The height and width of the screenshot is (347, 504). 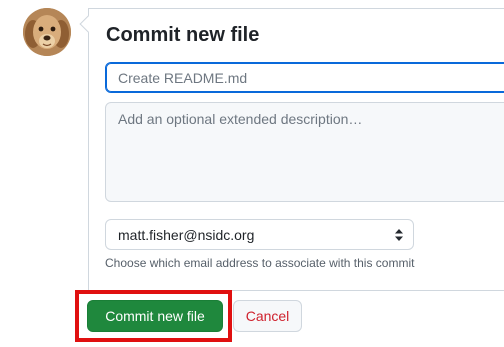 What do you see at coordinates (155, 316) in the screenshot?
I see `commit-new-file-button: Commit new file` at bounding box center [155, 316].